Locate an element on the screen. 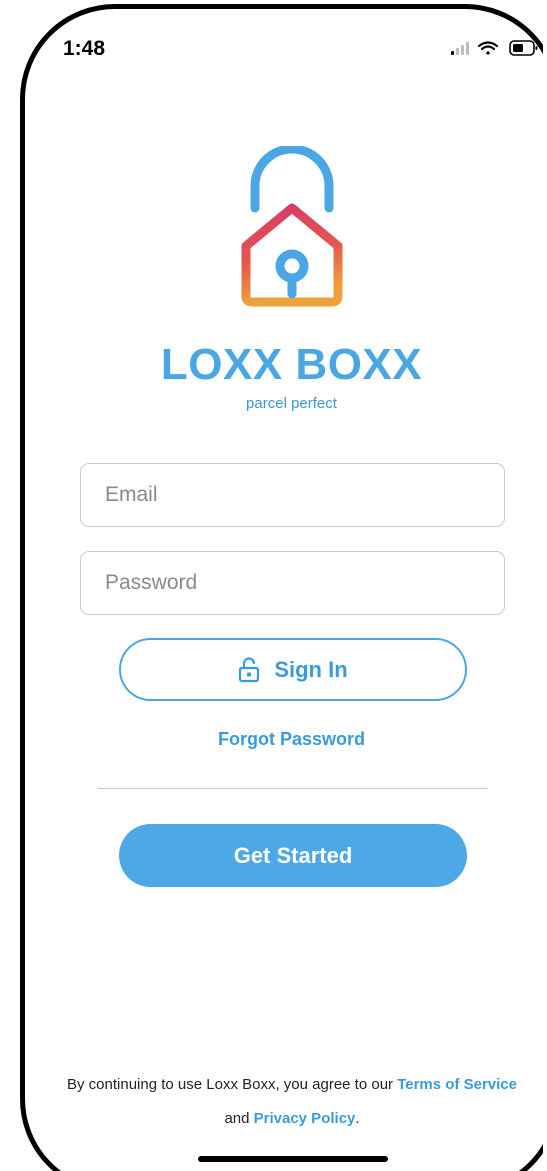 The width and height of the screenshot is (547, 1171). password-field is located at coordinates (292, 583).